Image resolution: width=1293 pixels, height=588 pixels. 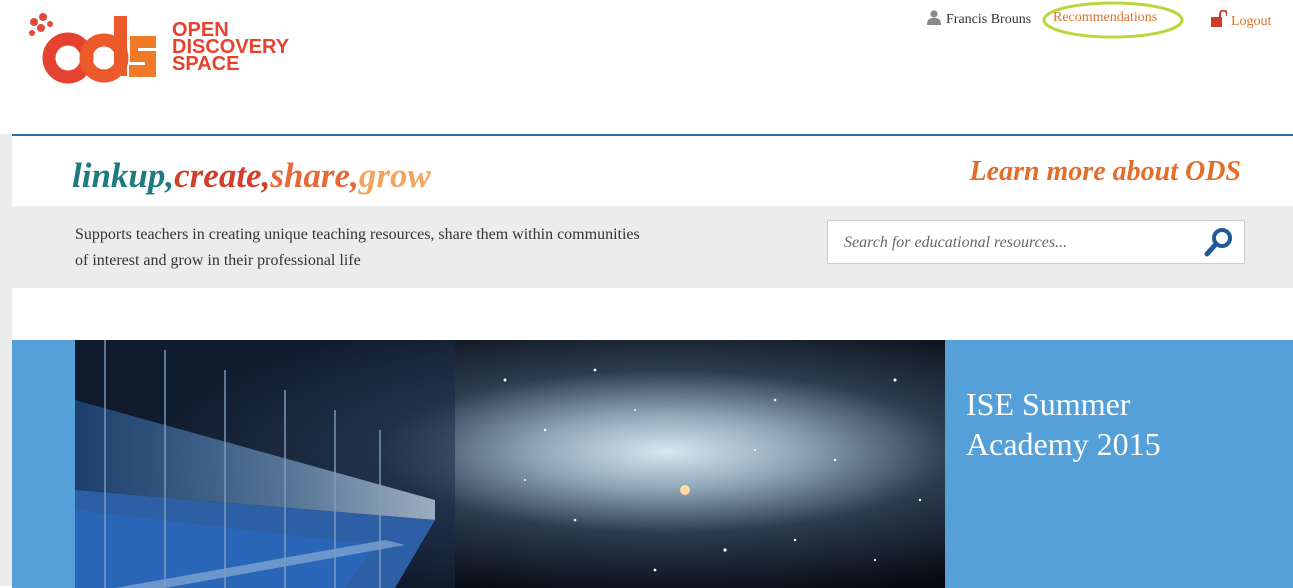 What do you see at coordinates (934, 17) in the screenshot?
I see `user-icon` at bounding box center [934, 17].